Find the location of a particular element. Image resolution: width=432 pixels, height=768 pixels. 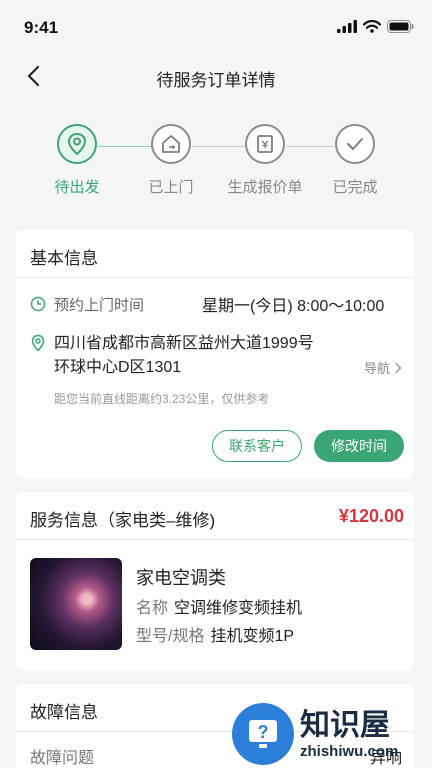

step-arrived: 已上门 is located at coordinates (171, 160).